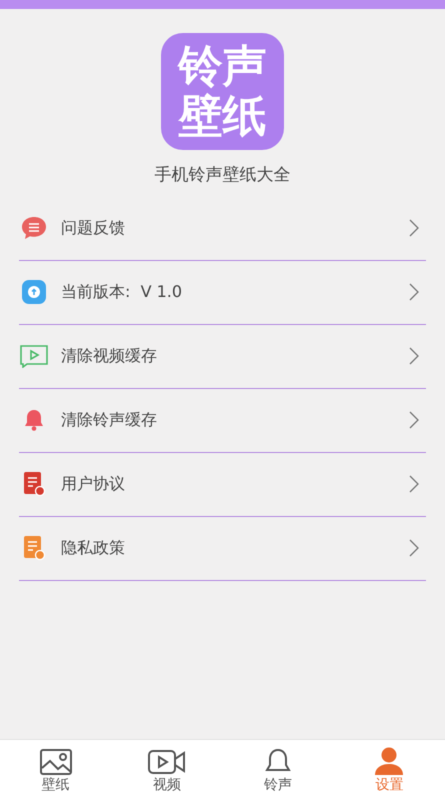 This screenshot has height=795, width=445. I want to click on menu-label: 清除视频缓存, so click(109, 356).